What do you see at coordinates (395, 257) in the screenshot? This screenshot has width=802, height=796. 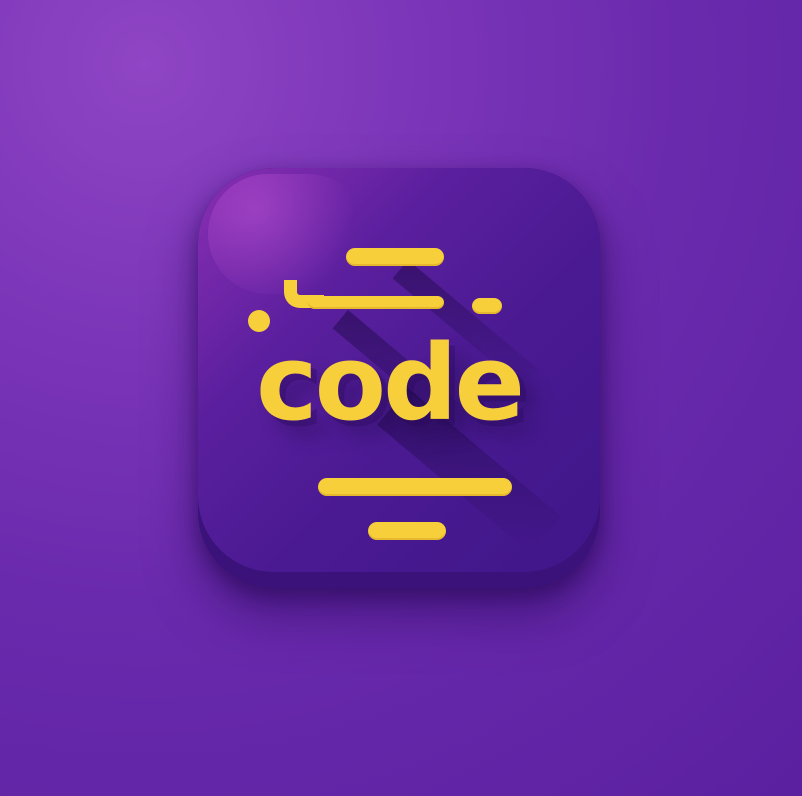 I see `code-line-top` at bounding box center [395, 257].